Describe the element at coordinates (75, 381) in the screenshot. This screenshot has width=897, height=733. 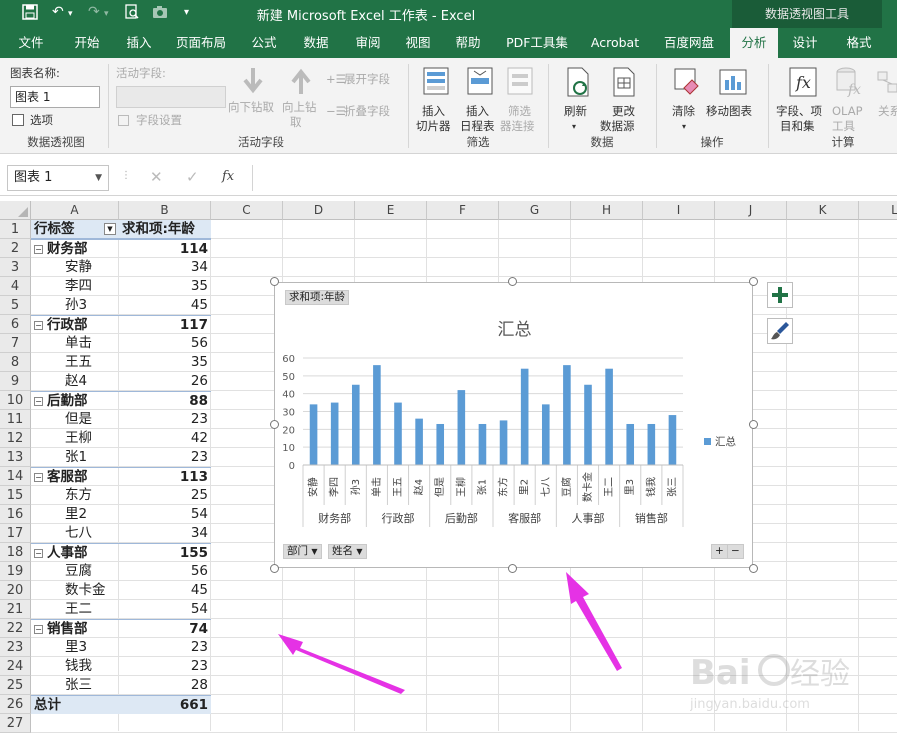
I see `pivot-item-label: 赵4` at that location.